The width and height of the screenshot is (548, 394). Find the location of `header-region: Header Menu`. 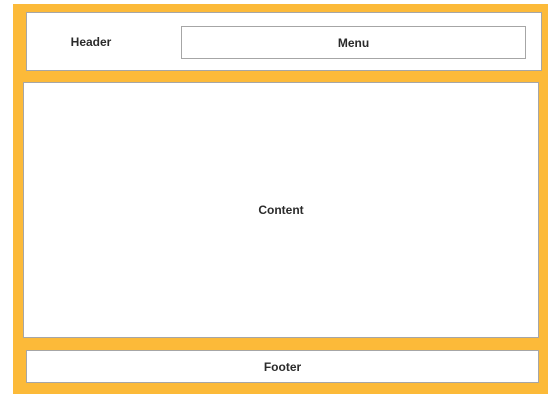

header-region: Header Menu is located at coordinates (284, 41).